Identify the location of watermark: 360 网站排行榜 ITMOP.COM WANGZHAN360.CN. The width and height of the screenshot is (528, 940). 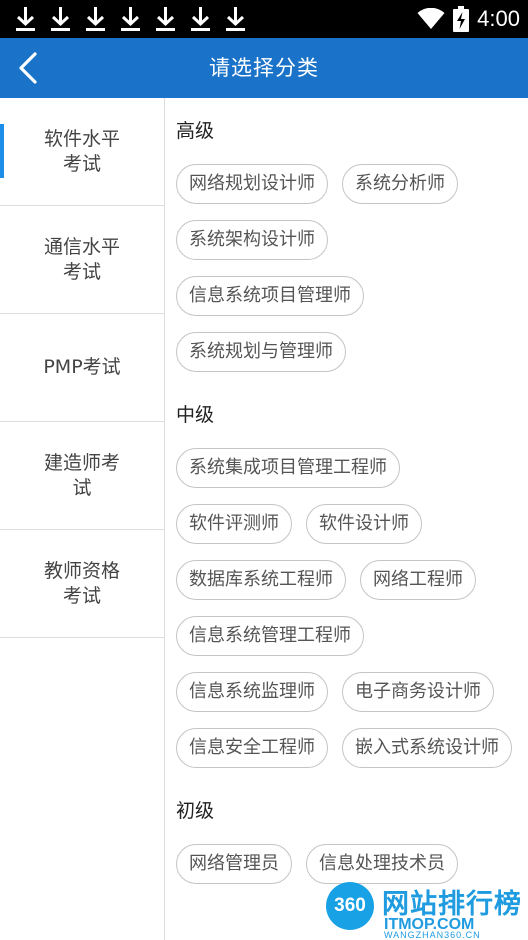
(424, 909).